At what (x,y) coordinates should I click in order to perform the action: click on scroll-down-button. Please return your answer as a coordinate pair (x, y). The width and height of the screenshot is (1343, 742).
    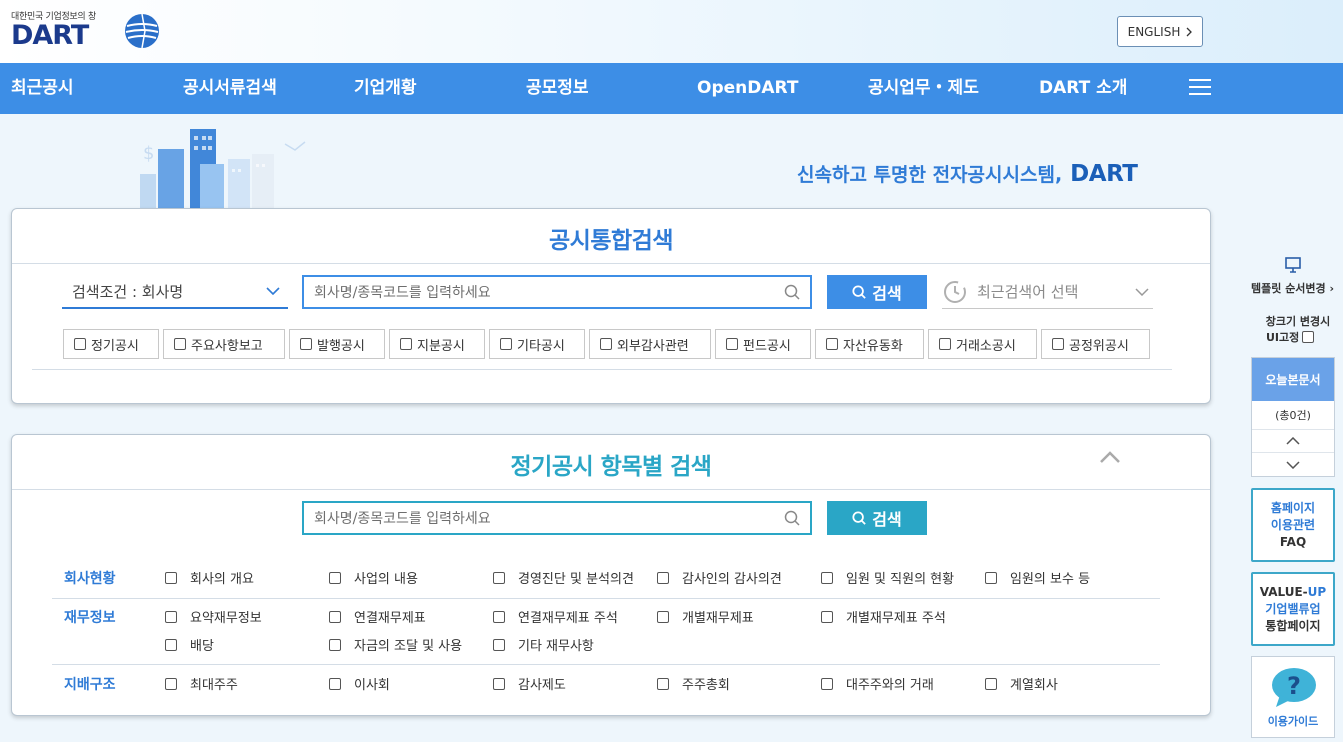
    Looking at the image, I should click on (1293, 464).